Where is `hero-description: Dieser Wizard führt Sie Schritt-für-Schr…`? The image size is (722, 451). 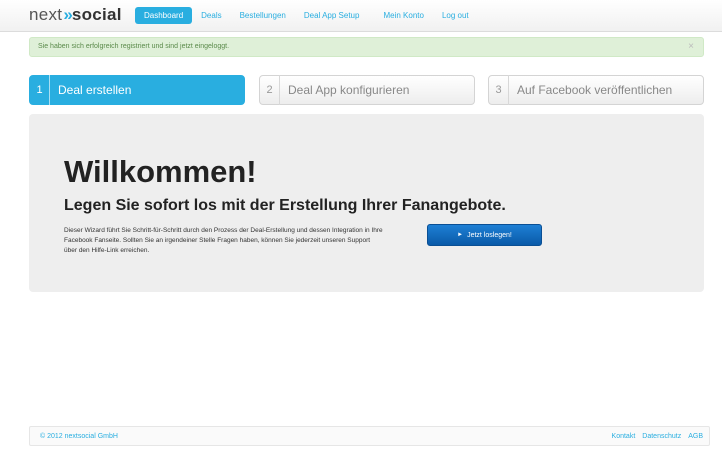
hero-description: Dieser Wizard führt Sie Schritt-für-Schr… is located at coordinates (223, 240).